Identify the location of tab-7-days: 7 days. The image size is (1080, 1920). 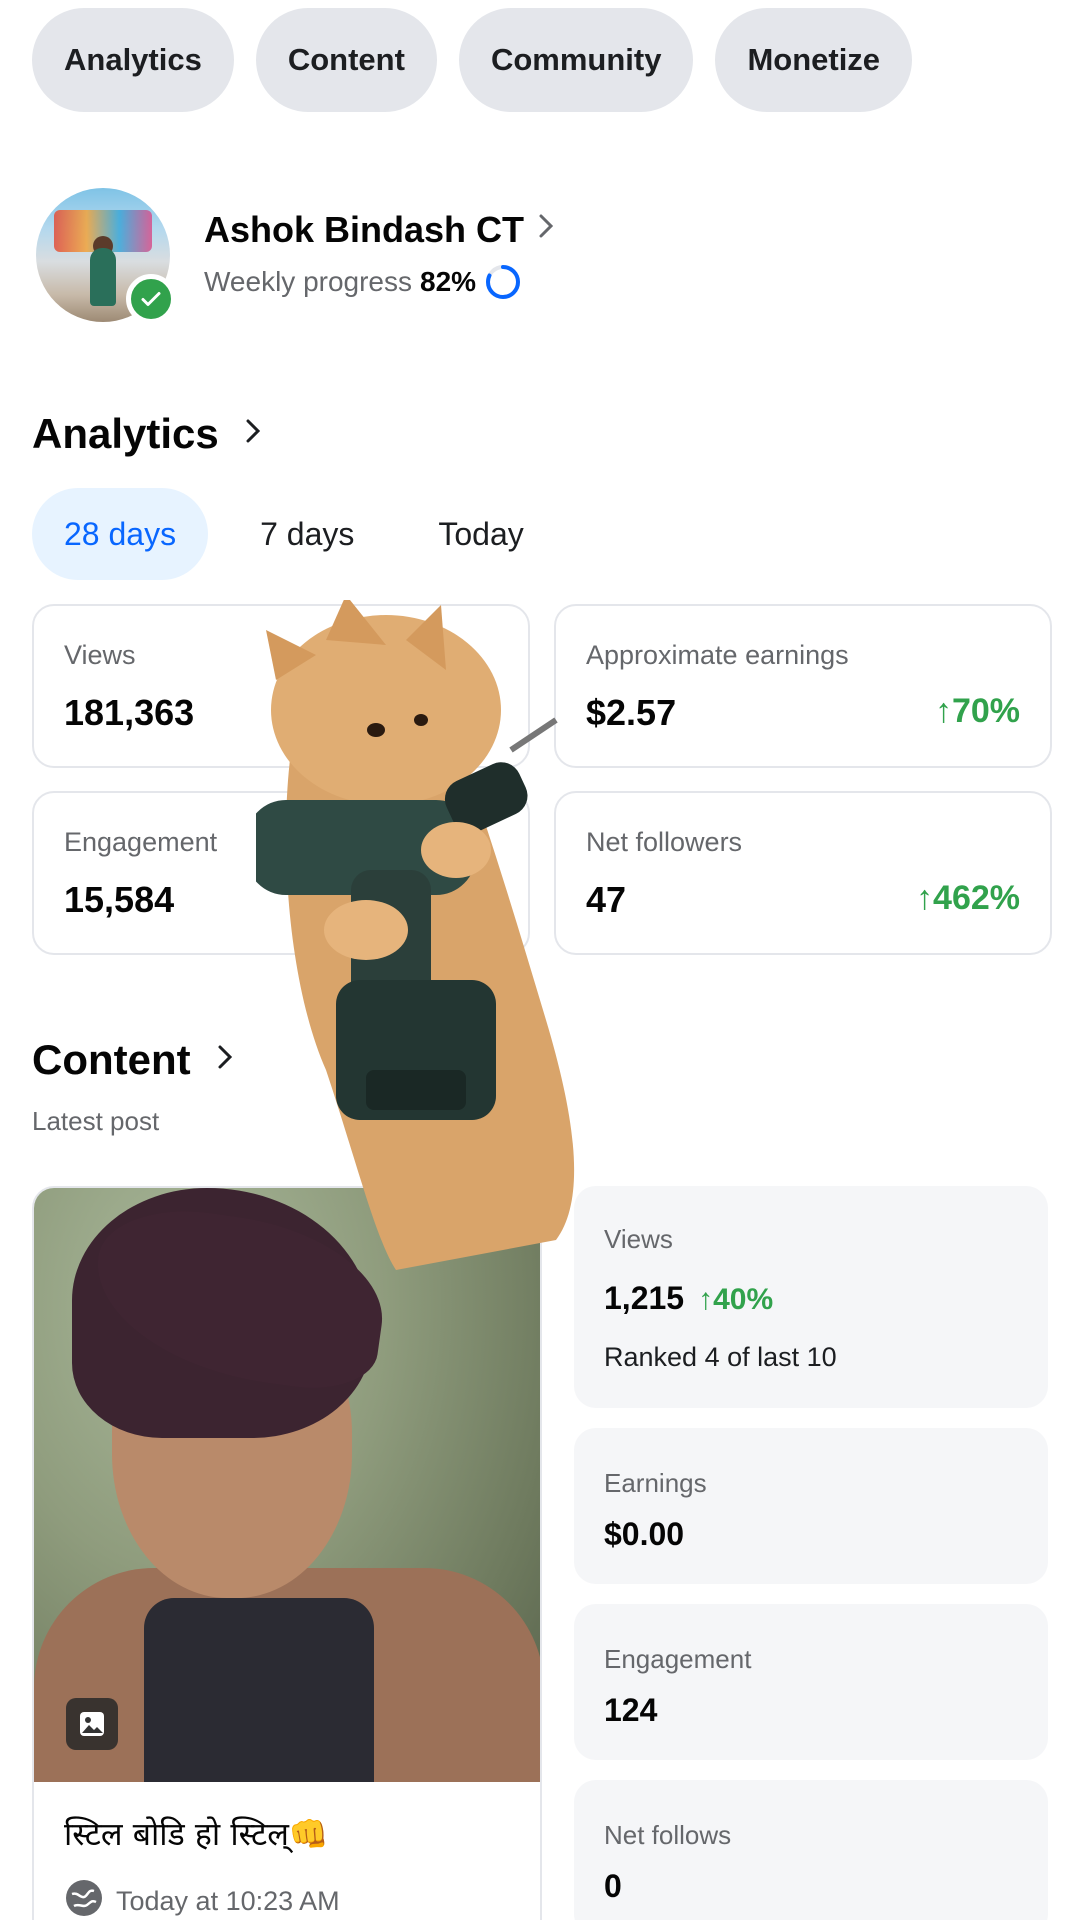
(307, 534).